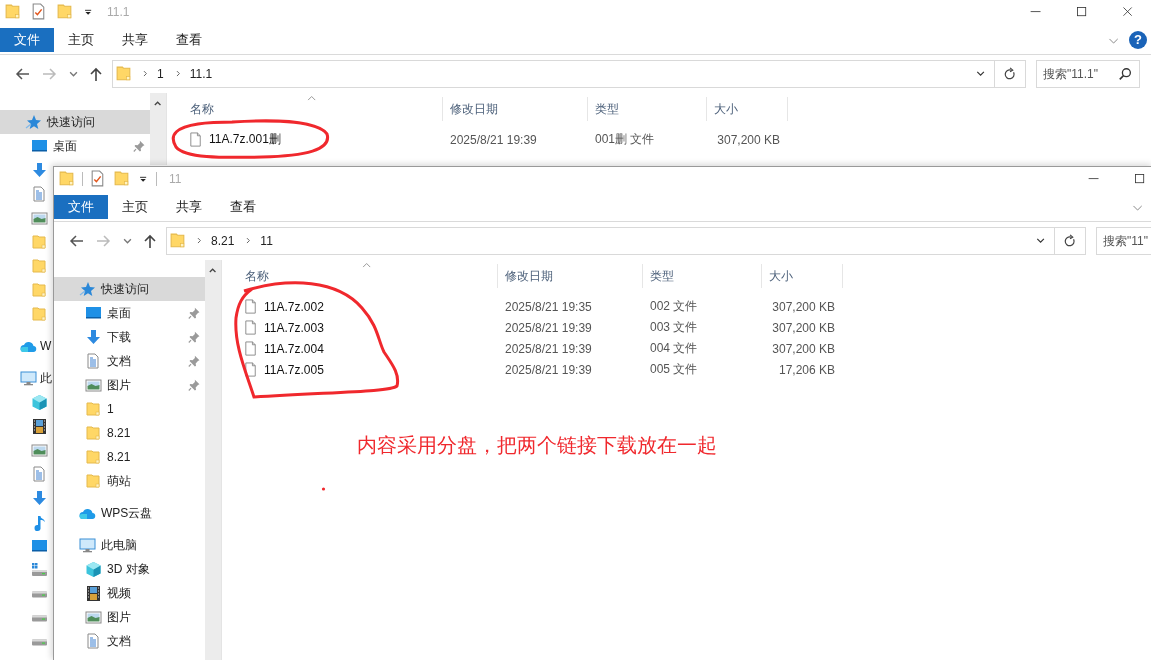 The height and width of the screenshot is (660, 1151). What do you see at coordinates (162, 74) in the screenshot?
I see `breadcrumb: 1` at bounding box center [162, 74].